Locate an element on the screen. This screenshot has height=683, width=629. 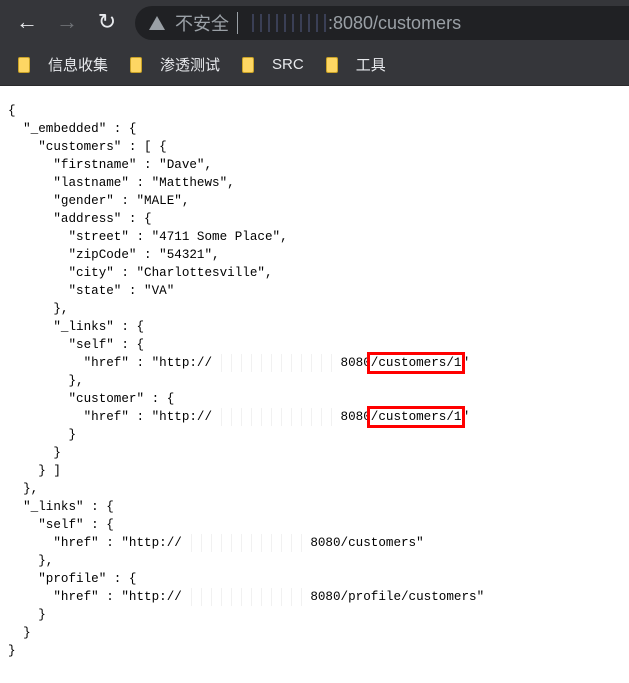
json-line: "state" : "VA" is located at coordinates (318, 291).